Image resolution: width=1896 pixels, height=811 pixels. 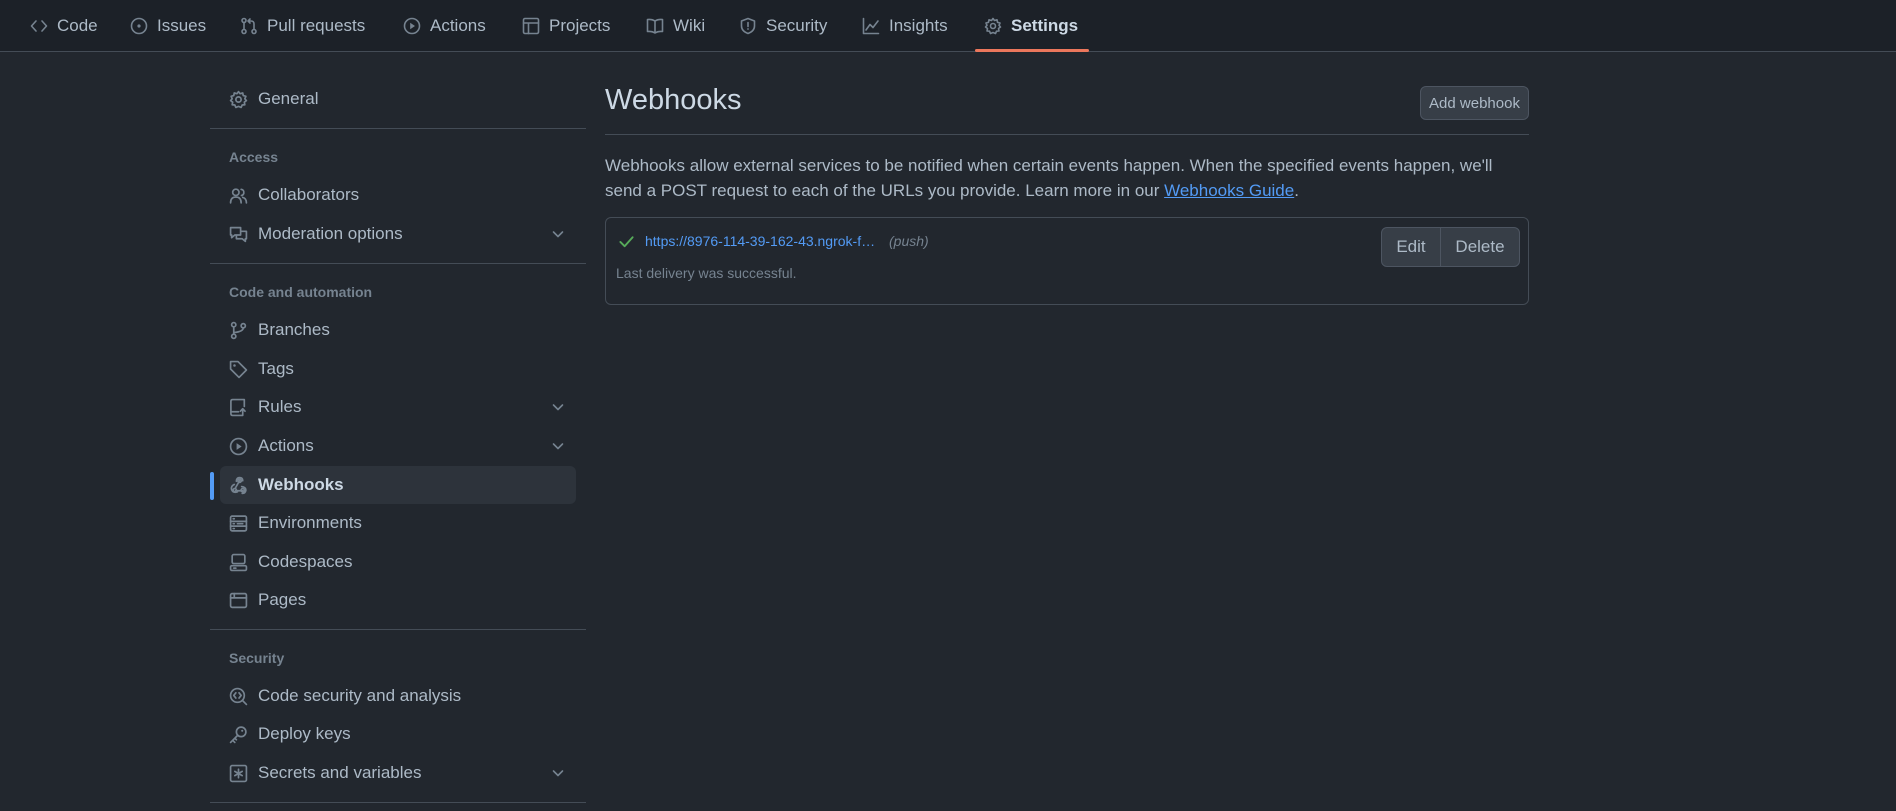 I want to click on sidebar-heading-access: Access, so click(x=254, y=157).